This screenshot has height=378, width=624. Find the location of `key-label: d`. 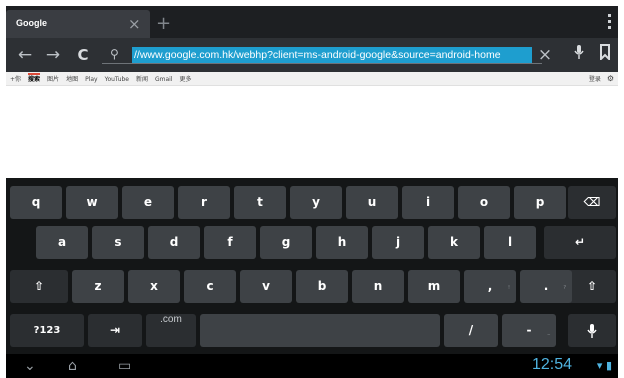

key-label: d is located at coordinates (174, 242).